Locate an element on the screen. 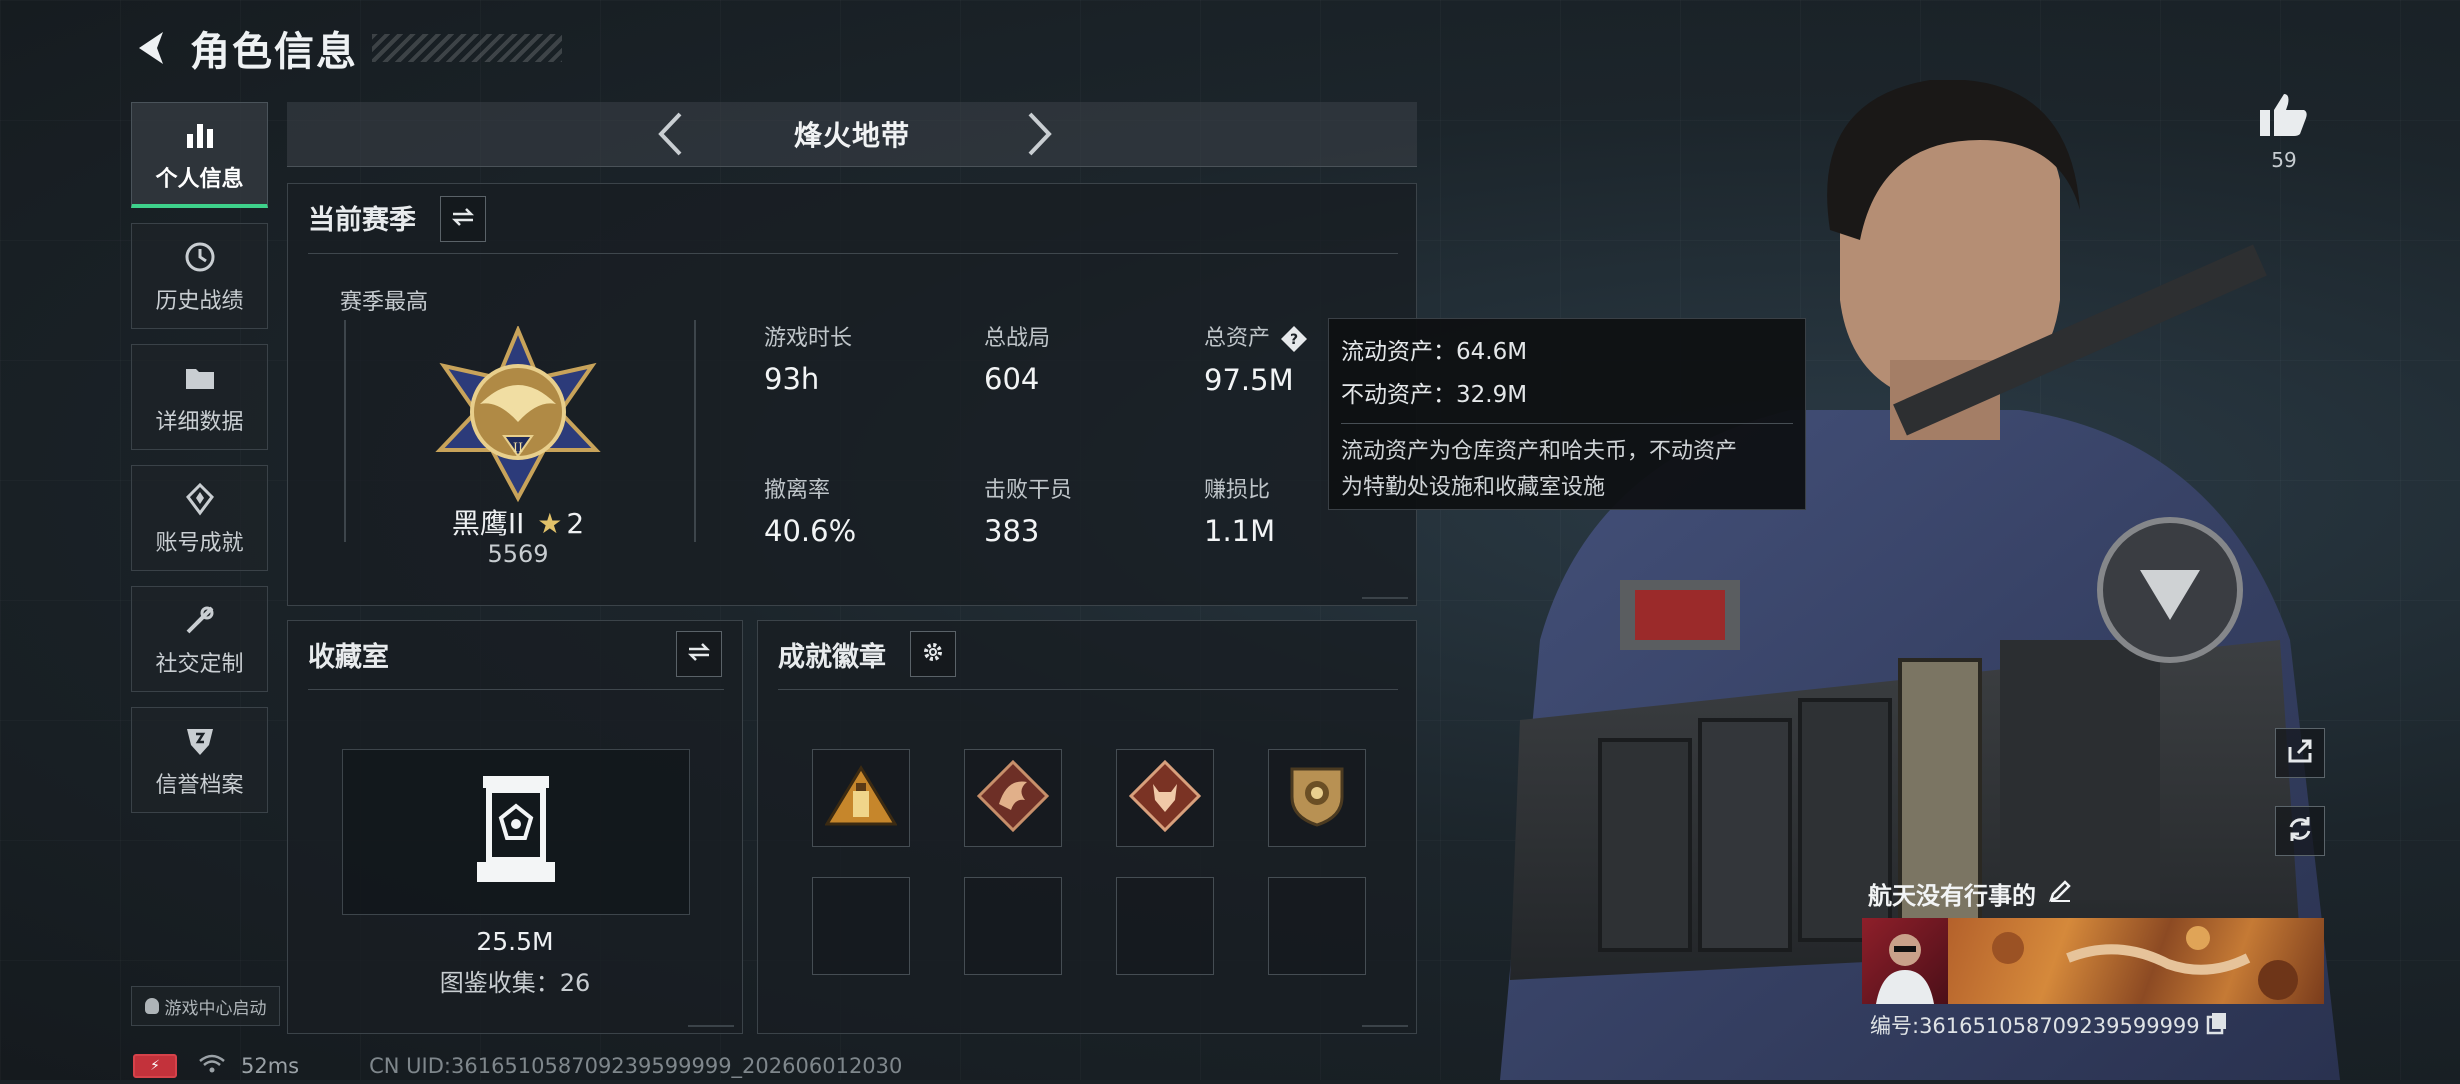 The height and width of the screenshot is (1084, 2460). refresh-button is located at coordinates (2300, 831).